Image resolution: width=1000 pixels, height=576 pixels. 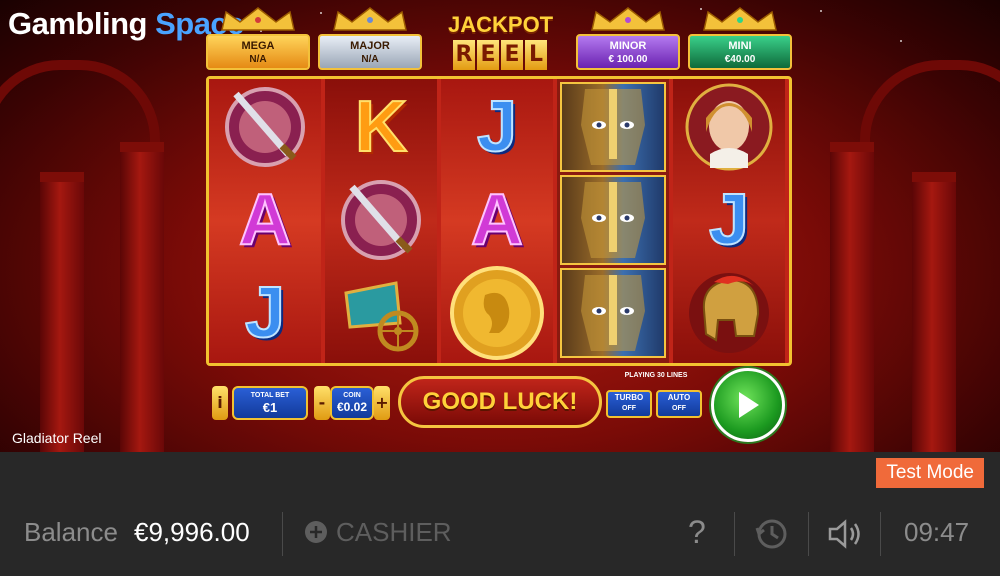 What do you see at coordinates (220, 403) in the screenshot?
I see `info-button: i` at bounding box center [220, 403].